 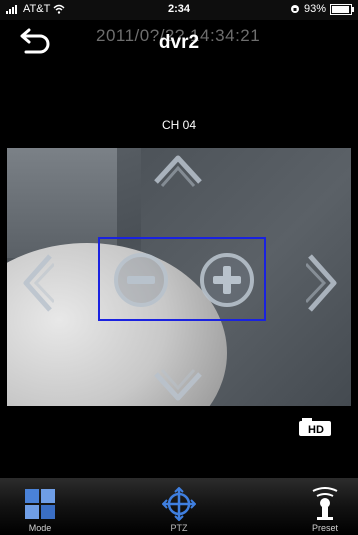 I want to click on svg-text: HD, so click(x=316, y=430).